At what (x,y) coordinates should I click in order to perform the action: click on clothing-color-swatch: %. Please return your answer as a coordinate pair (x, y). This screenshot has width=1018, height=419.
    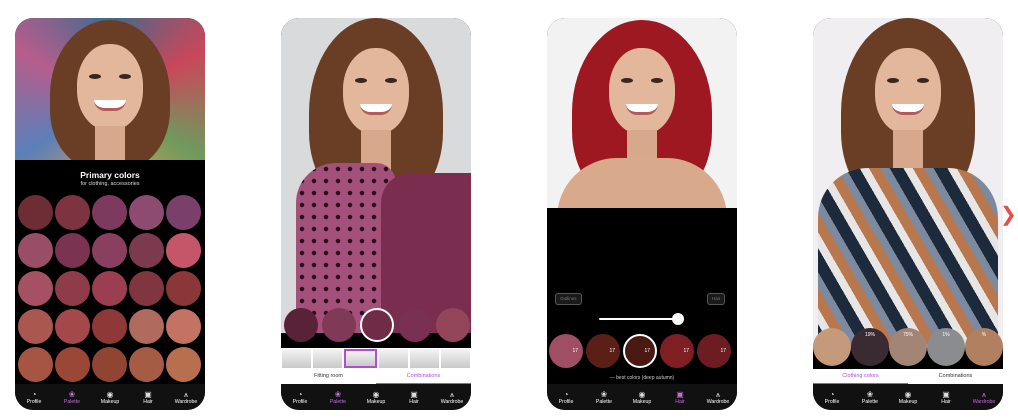
    Looking at the image, I should click on (984, 347).